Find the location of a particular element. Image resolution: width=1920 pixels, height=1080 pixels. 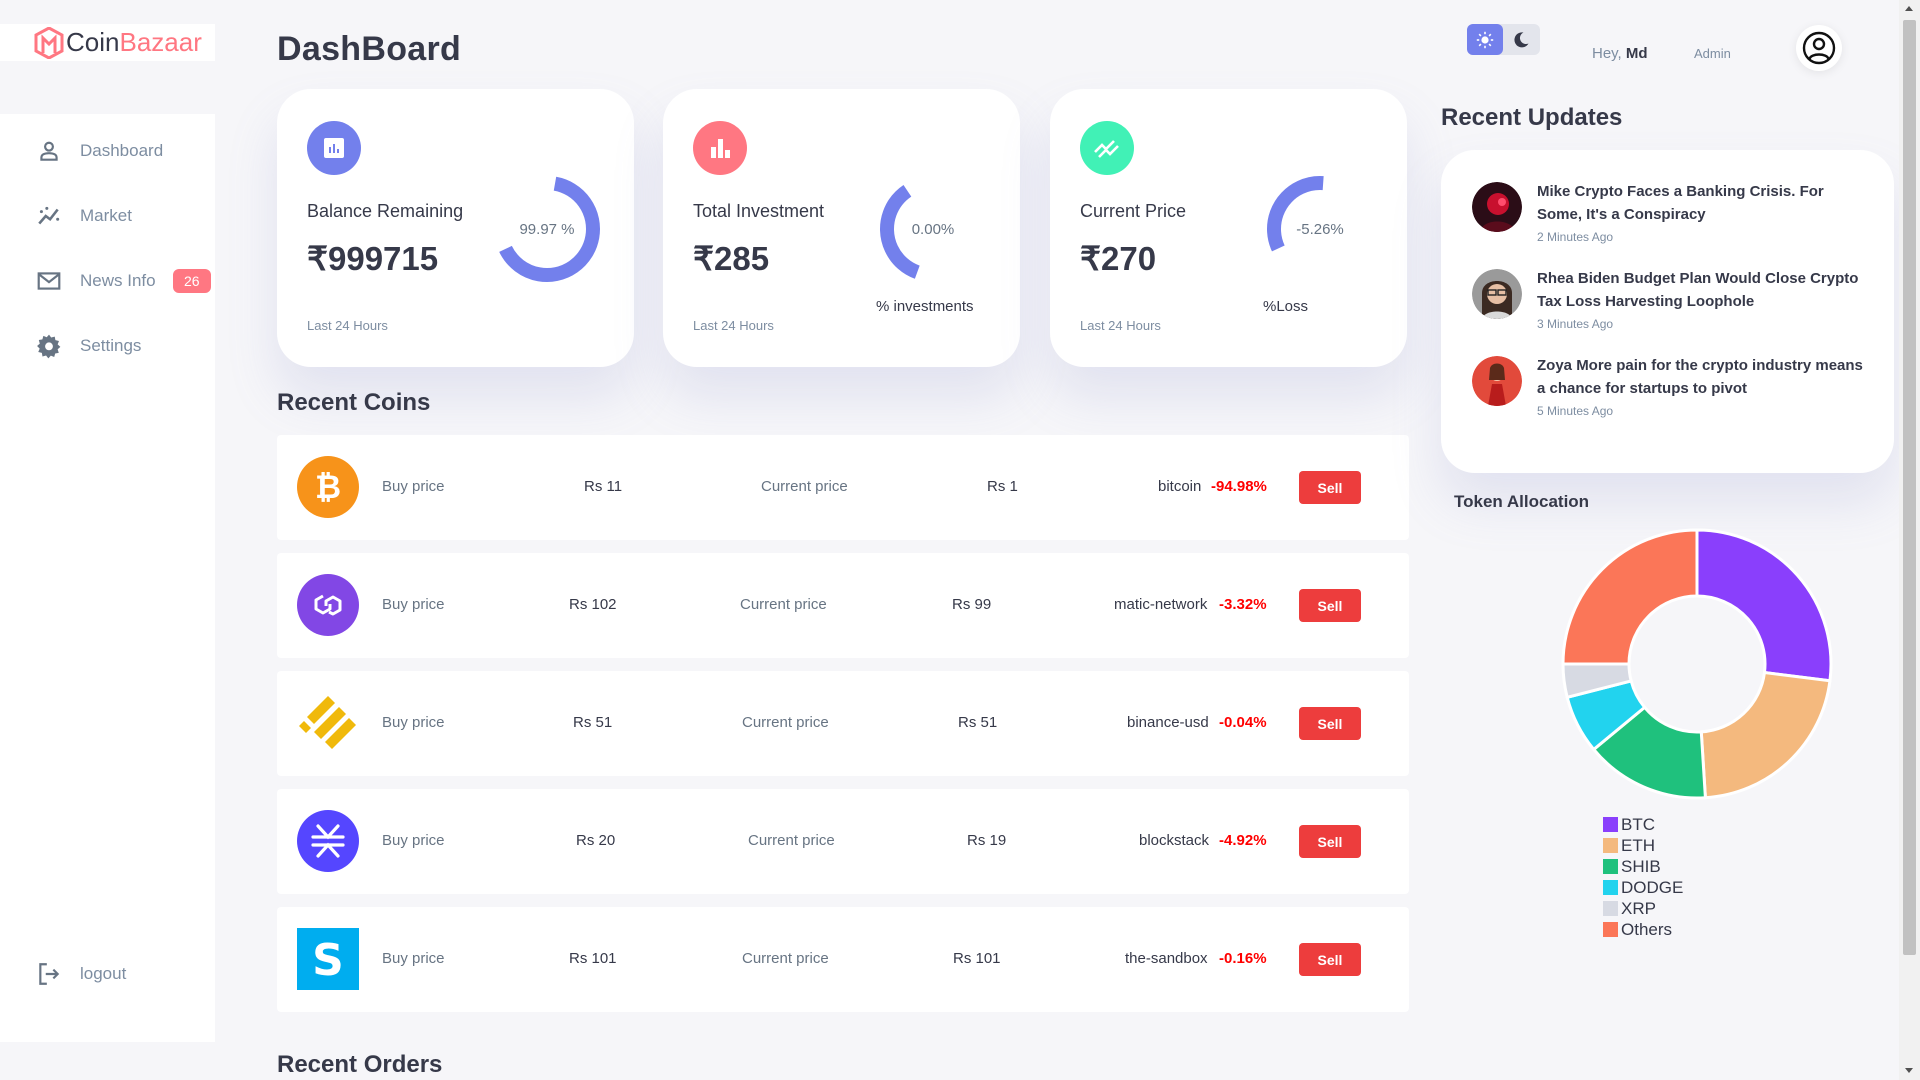

legend-label: BTC is located at coordinates (1638, 824).